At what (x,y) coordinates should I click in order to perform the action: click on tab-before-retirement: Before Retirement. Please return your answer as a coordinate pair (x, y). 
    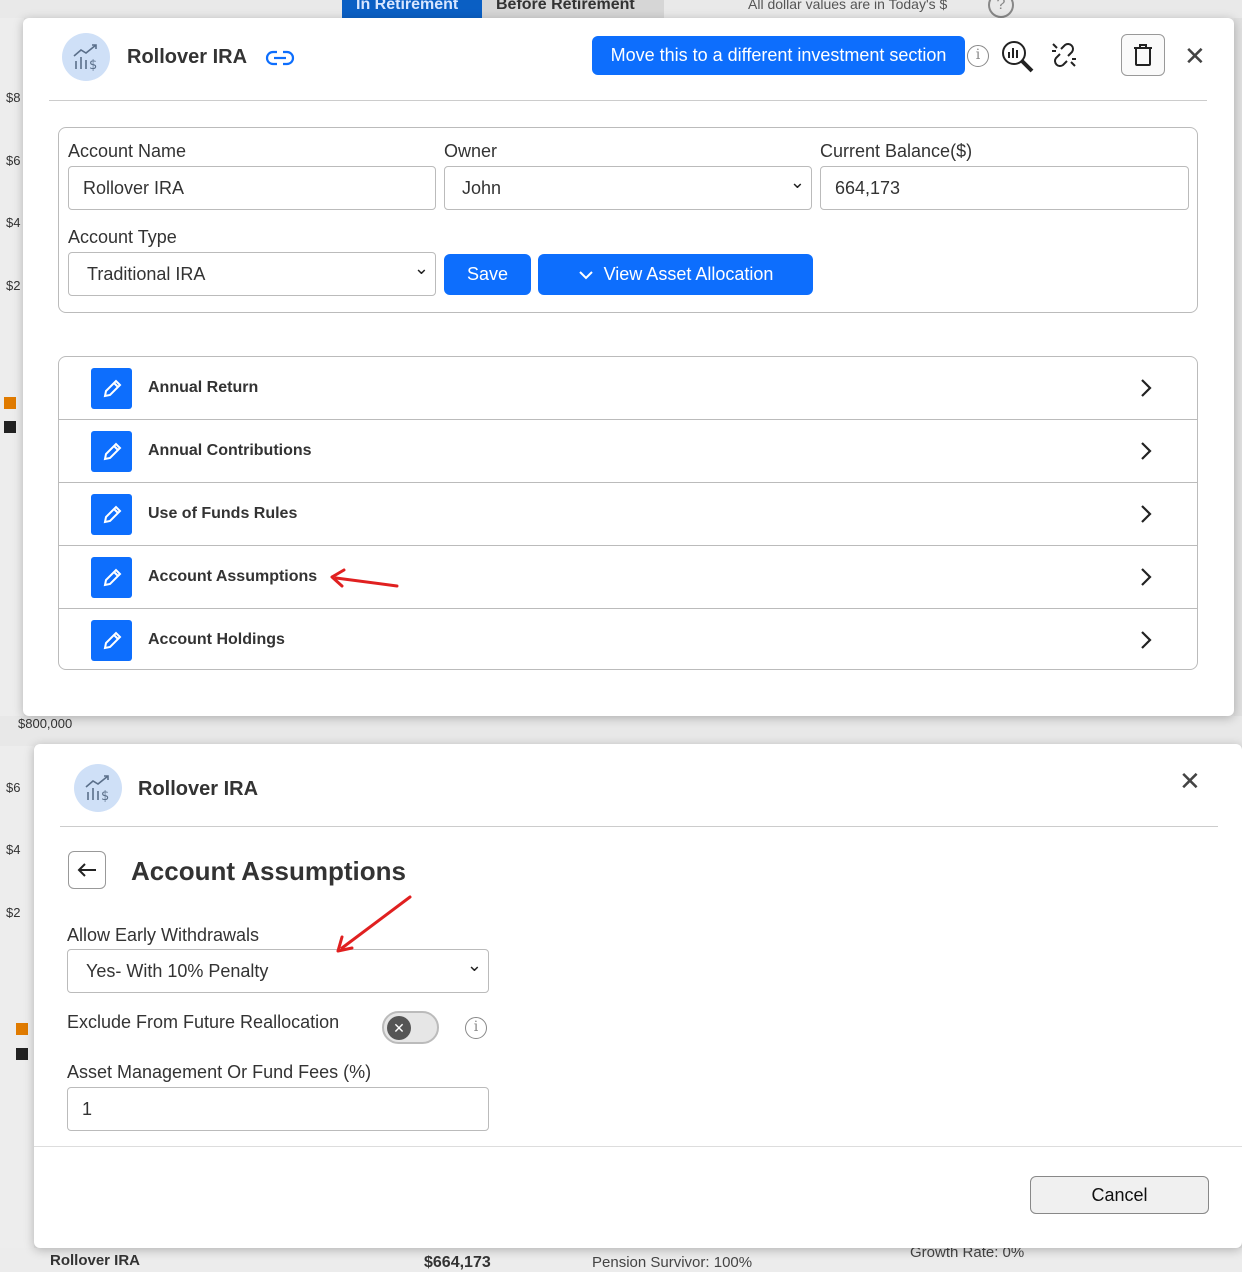
    Looking at the image, I should click on (573, 9).